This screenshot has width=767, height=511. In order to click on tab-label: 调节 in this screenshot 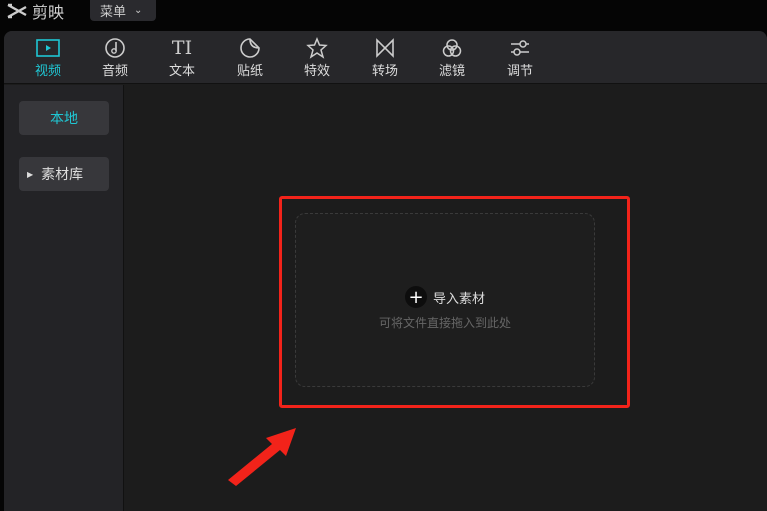, I will do `click(519, 71)`.